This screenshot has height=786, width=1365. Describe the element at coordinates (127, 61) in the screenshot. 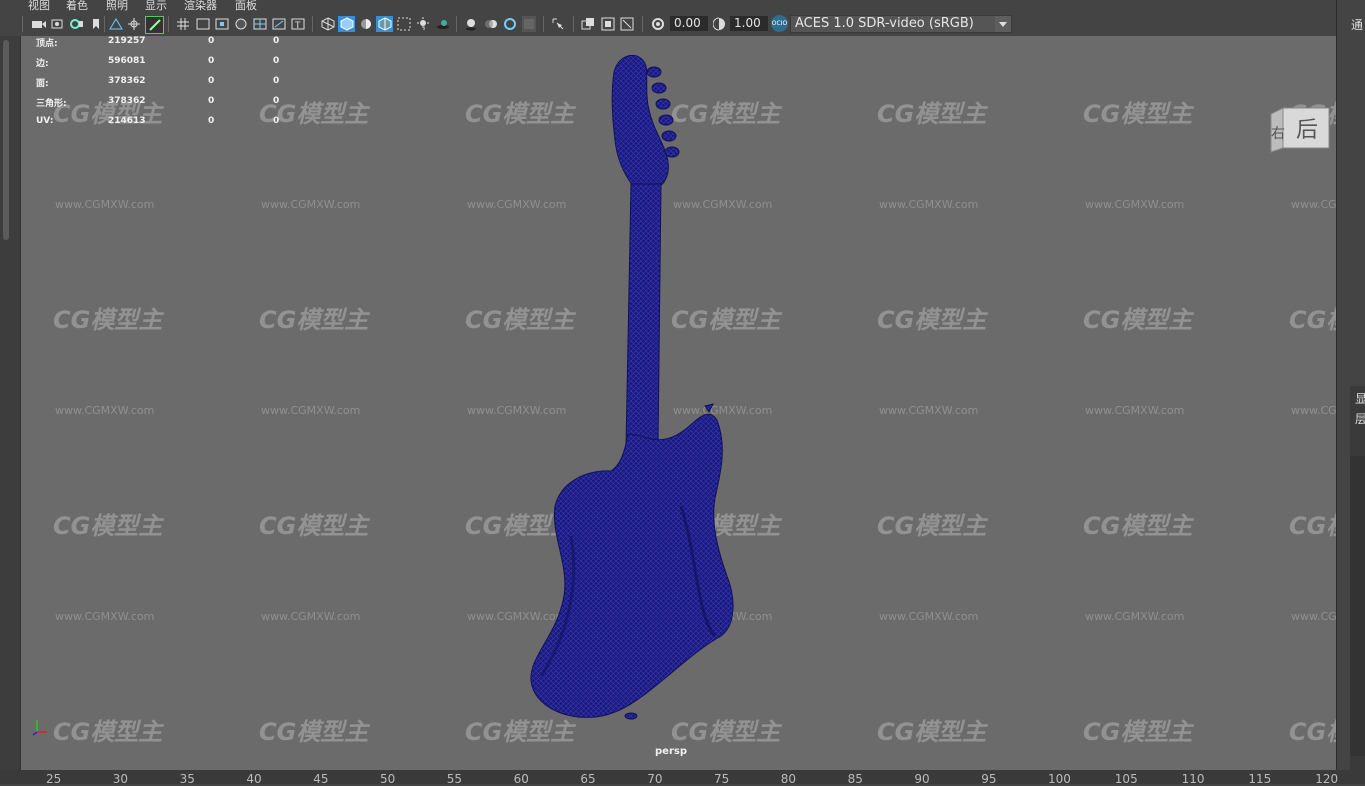

I see `hud-value: 596081` at that location.